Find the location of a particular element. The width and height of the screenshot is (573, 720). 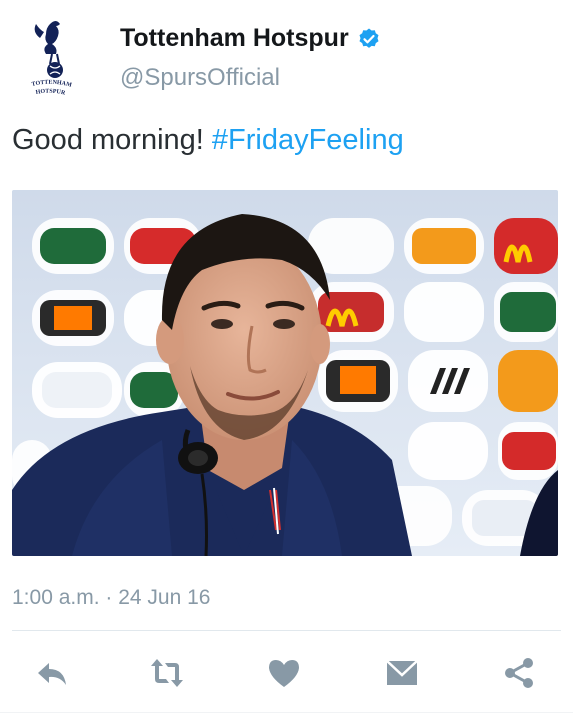

hashtag-link: #FridayFeeling is located at coordinates (308, 140).